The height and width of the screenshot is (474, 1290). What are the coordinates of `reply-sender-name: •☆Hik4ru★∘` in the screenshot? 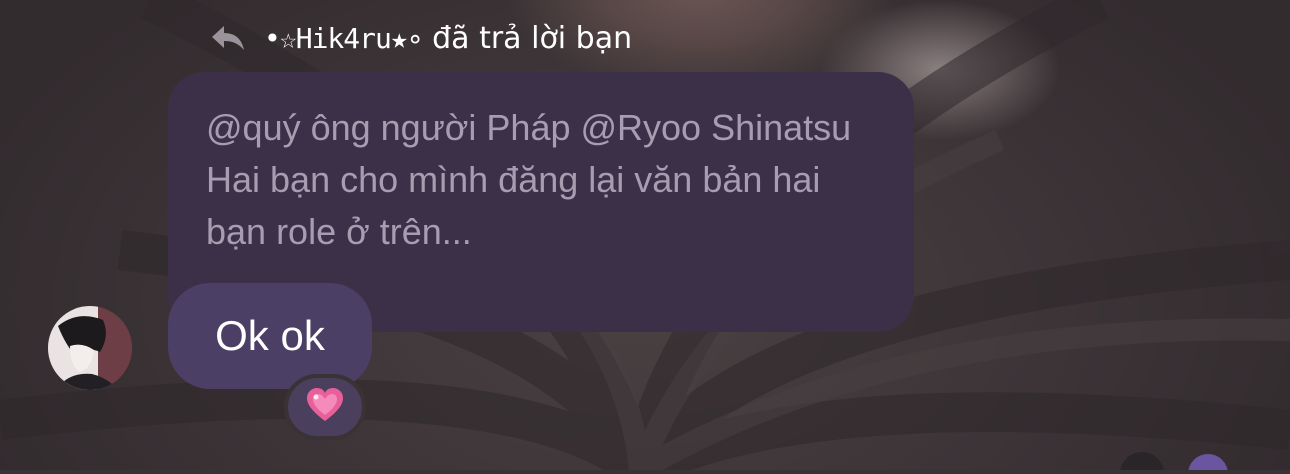 It's located at (344, 38).